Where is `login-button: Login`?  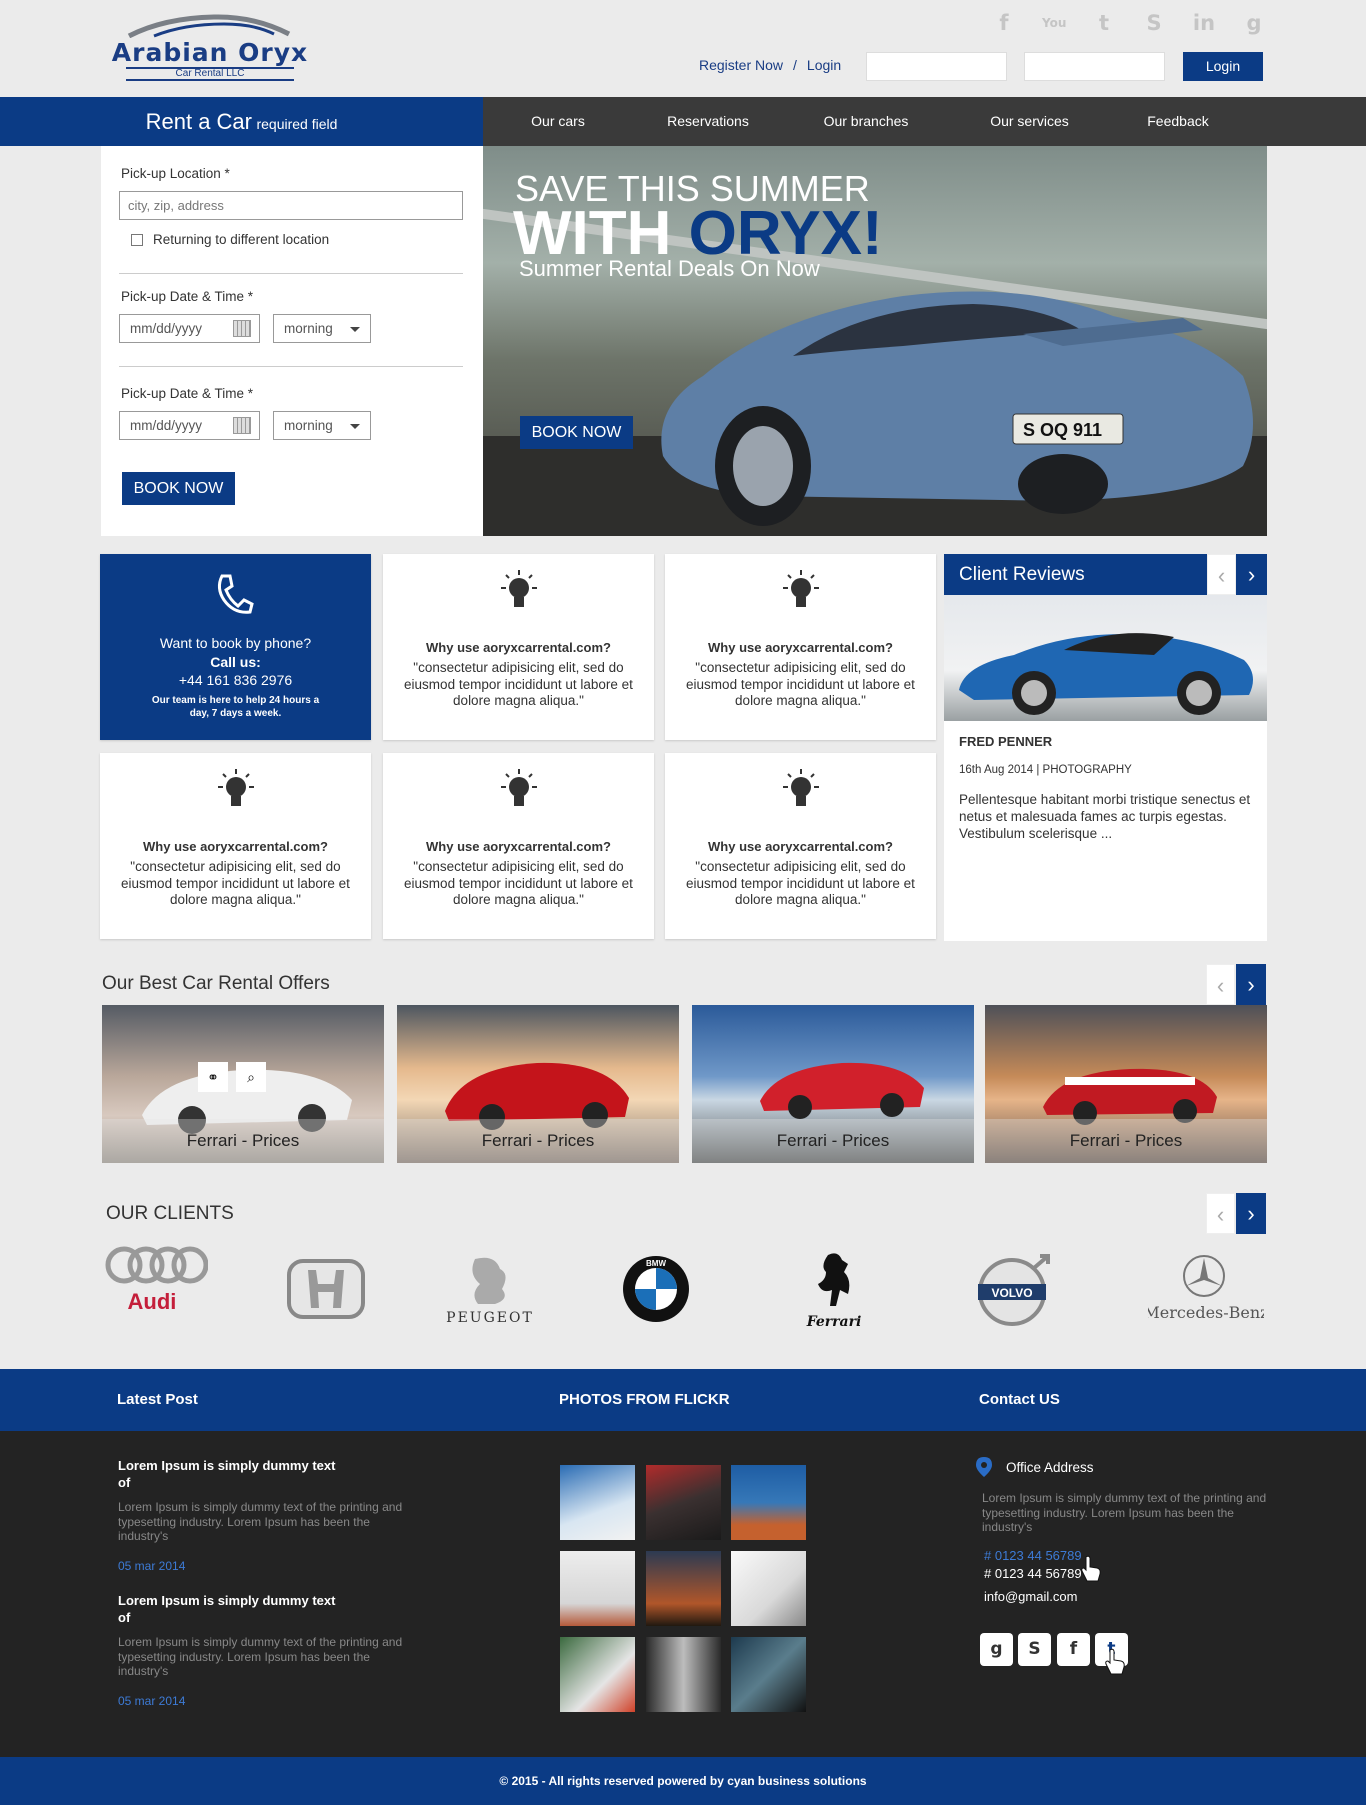 login-button: Login is located at coordinates (1223, 66).